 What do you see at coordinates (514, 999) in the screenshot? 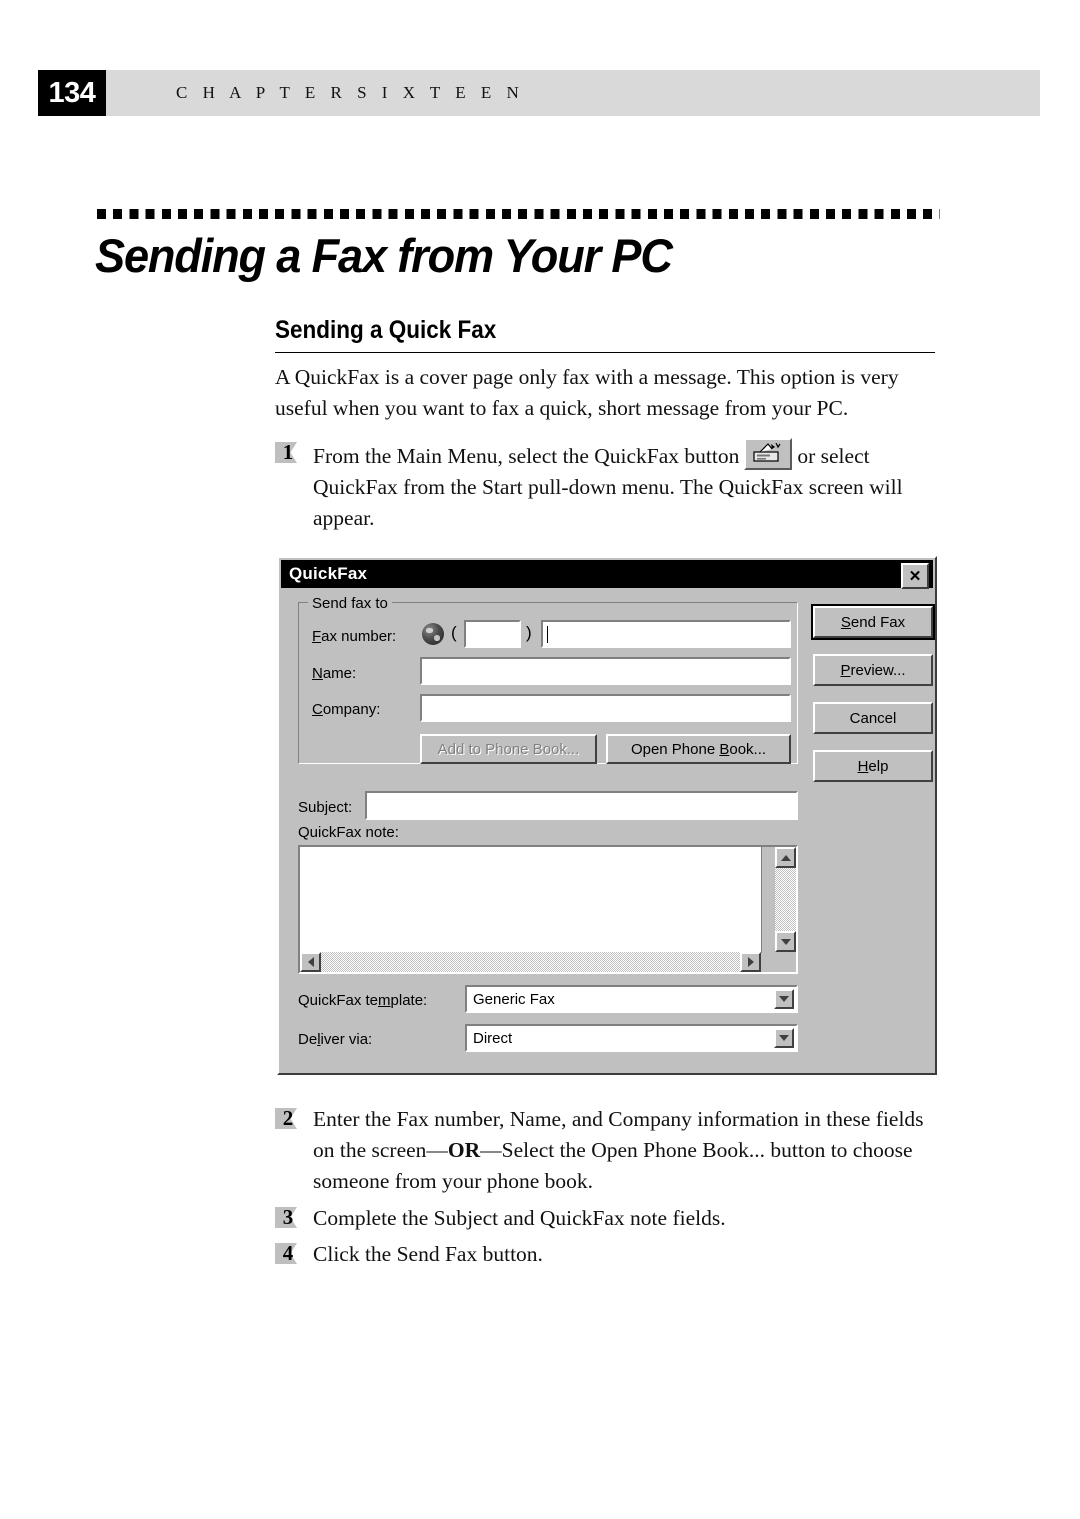
I see `quickfax-template-value: Generic Fax` at bounding box center [514, 999].